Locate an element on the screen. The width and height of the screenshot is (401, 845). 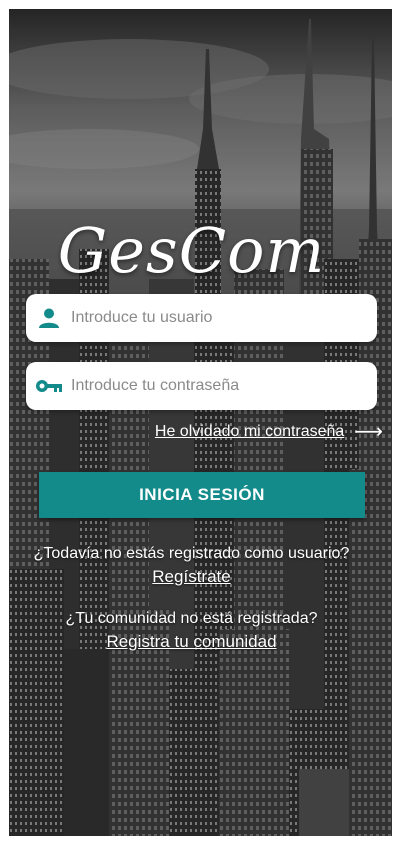
username-field is located at coordinates (201, 318).